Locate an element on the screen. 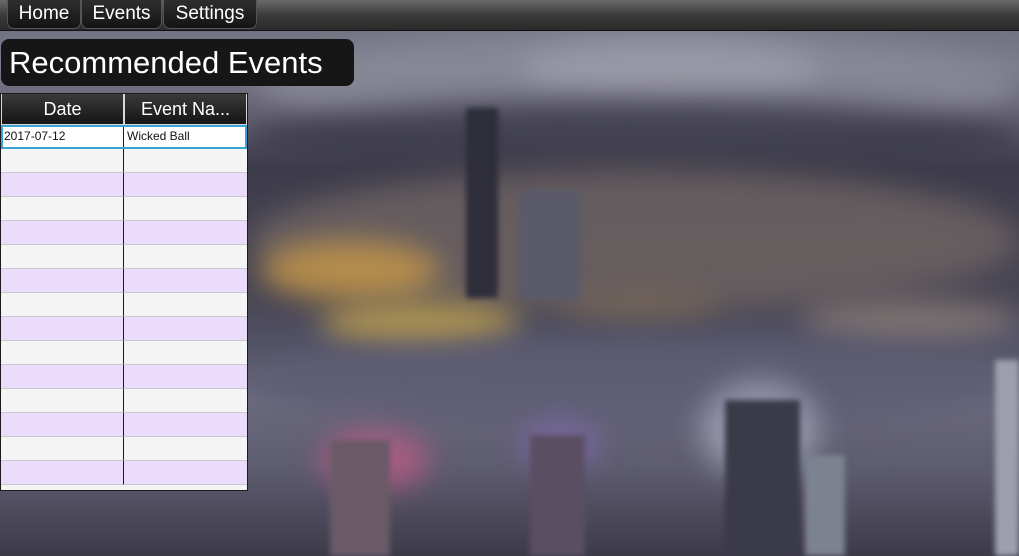 The width and height of the screenshot is (1019, 556). page-title: Recommended Events is located at coordinates (177, 62).